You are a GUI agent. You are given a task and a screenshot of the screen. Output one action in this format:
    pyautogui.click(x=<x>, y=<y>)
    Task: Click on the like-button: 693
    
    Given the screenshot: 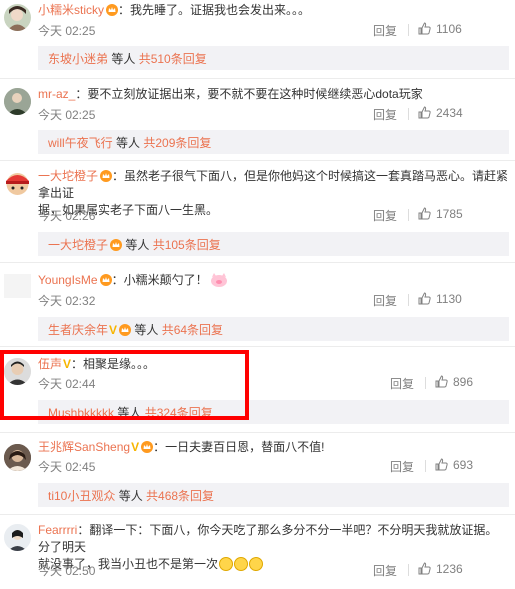 What is the action you would take?
    pyautogui.click(x=454, y=465)
    